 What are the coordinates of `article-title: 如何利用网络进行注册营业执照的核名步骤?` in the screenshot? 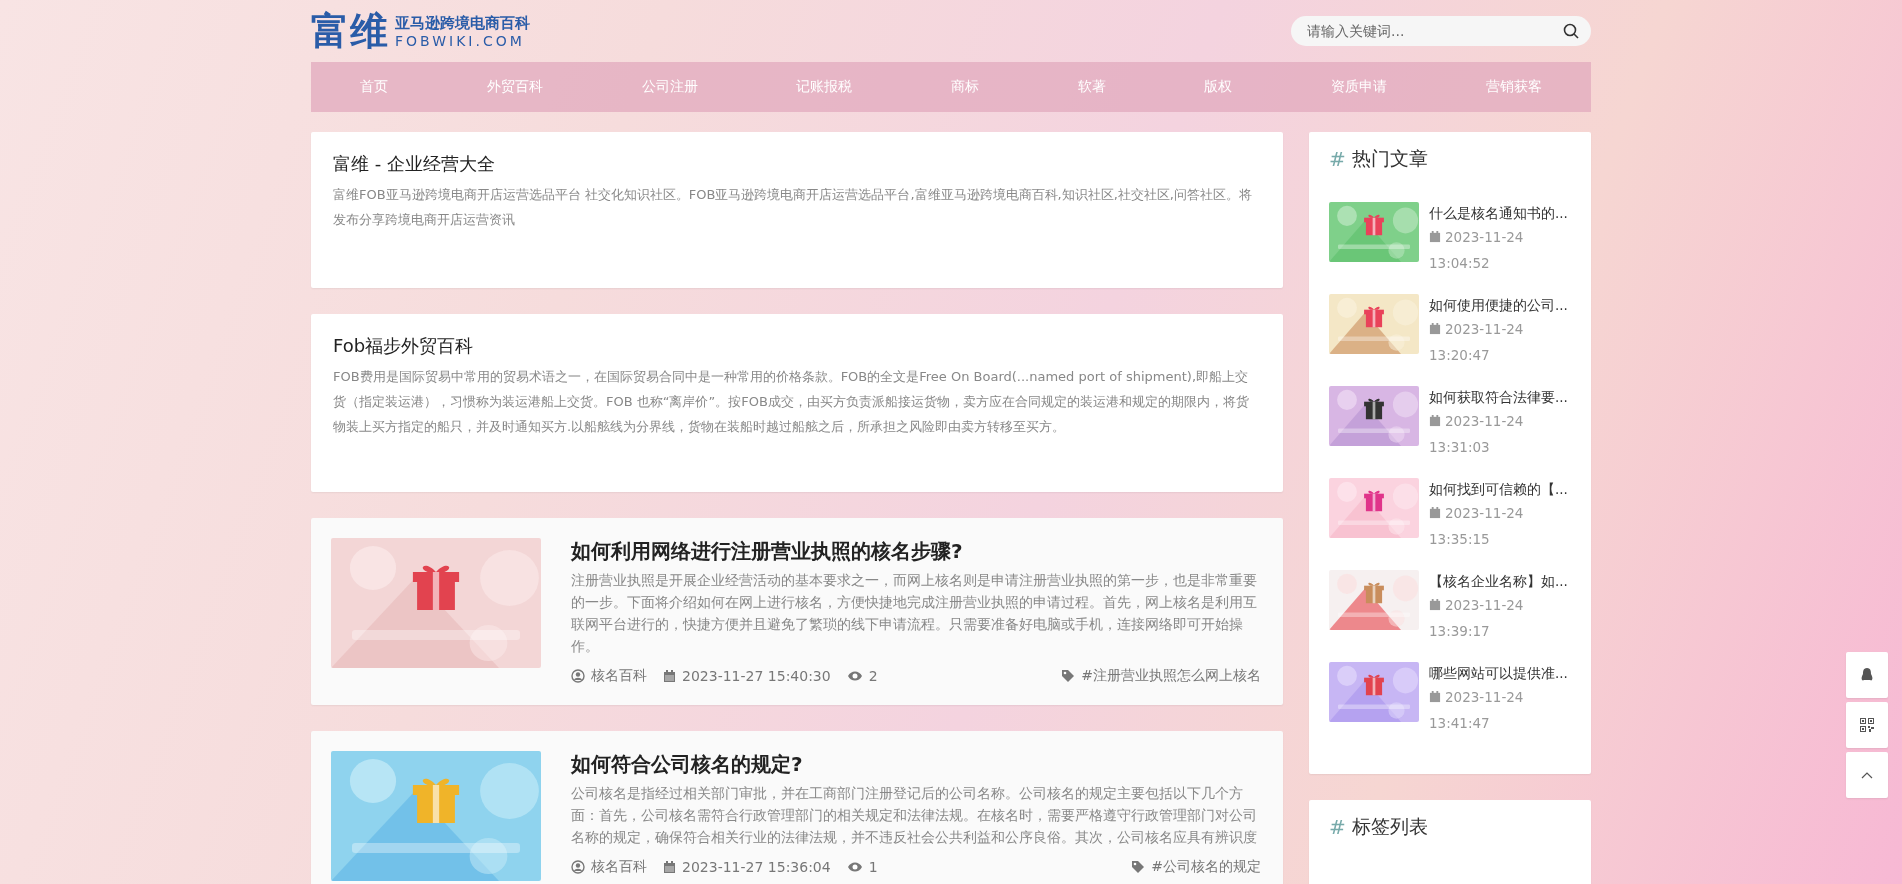 It's located at (916, 551).